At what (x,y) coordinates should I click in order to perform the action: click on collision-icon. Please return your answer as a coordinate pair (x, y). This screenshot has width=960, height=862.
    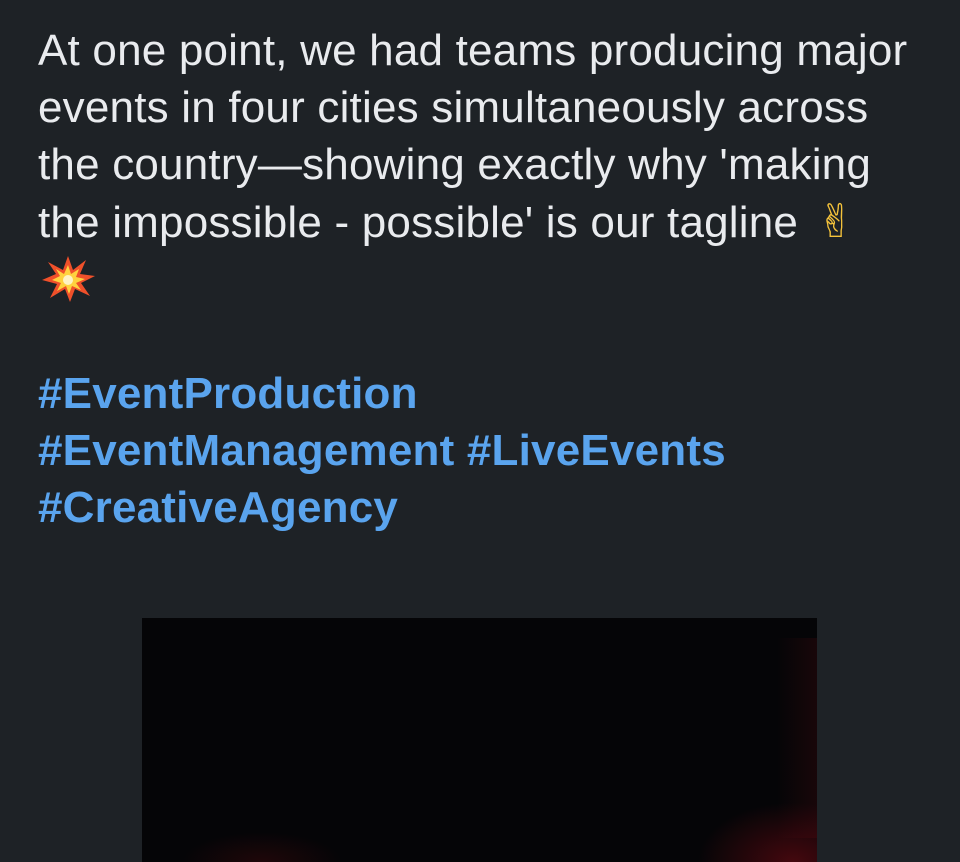
    Looking at the image, I should click on (68, 279).